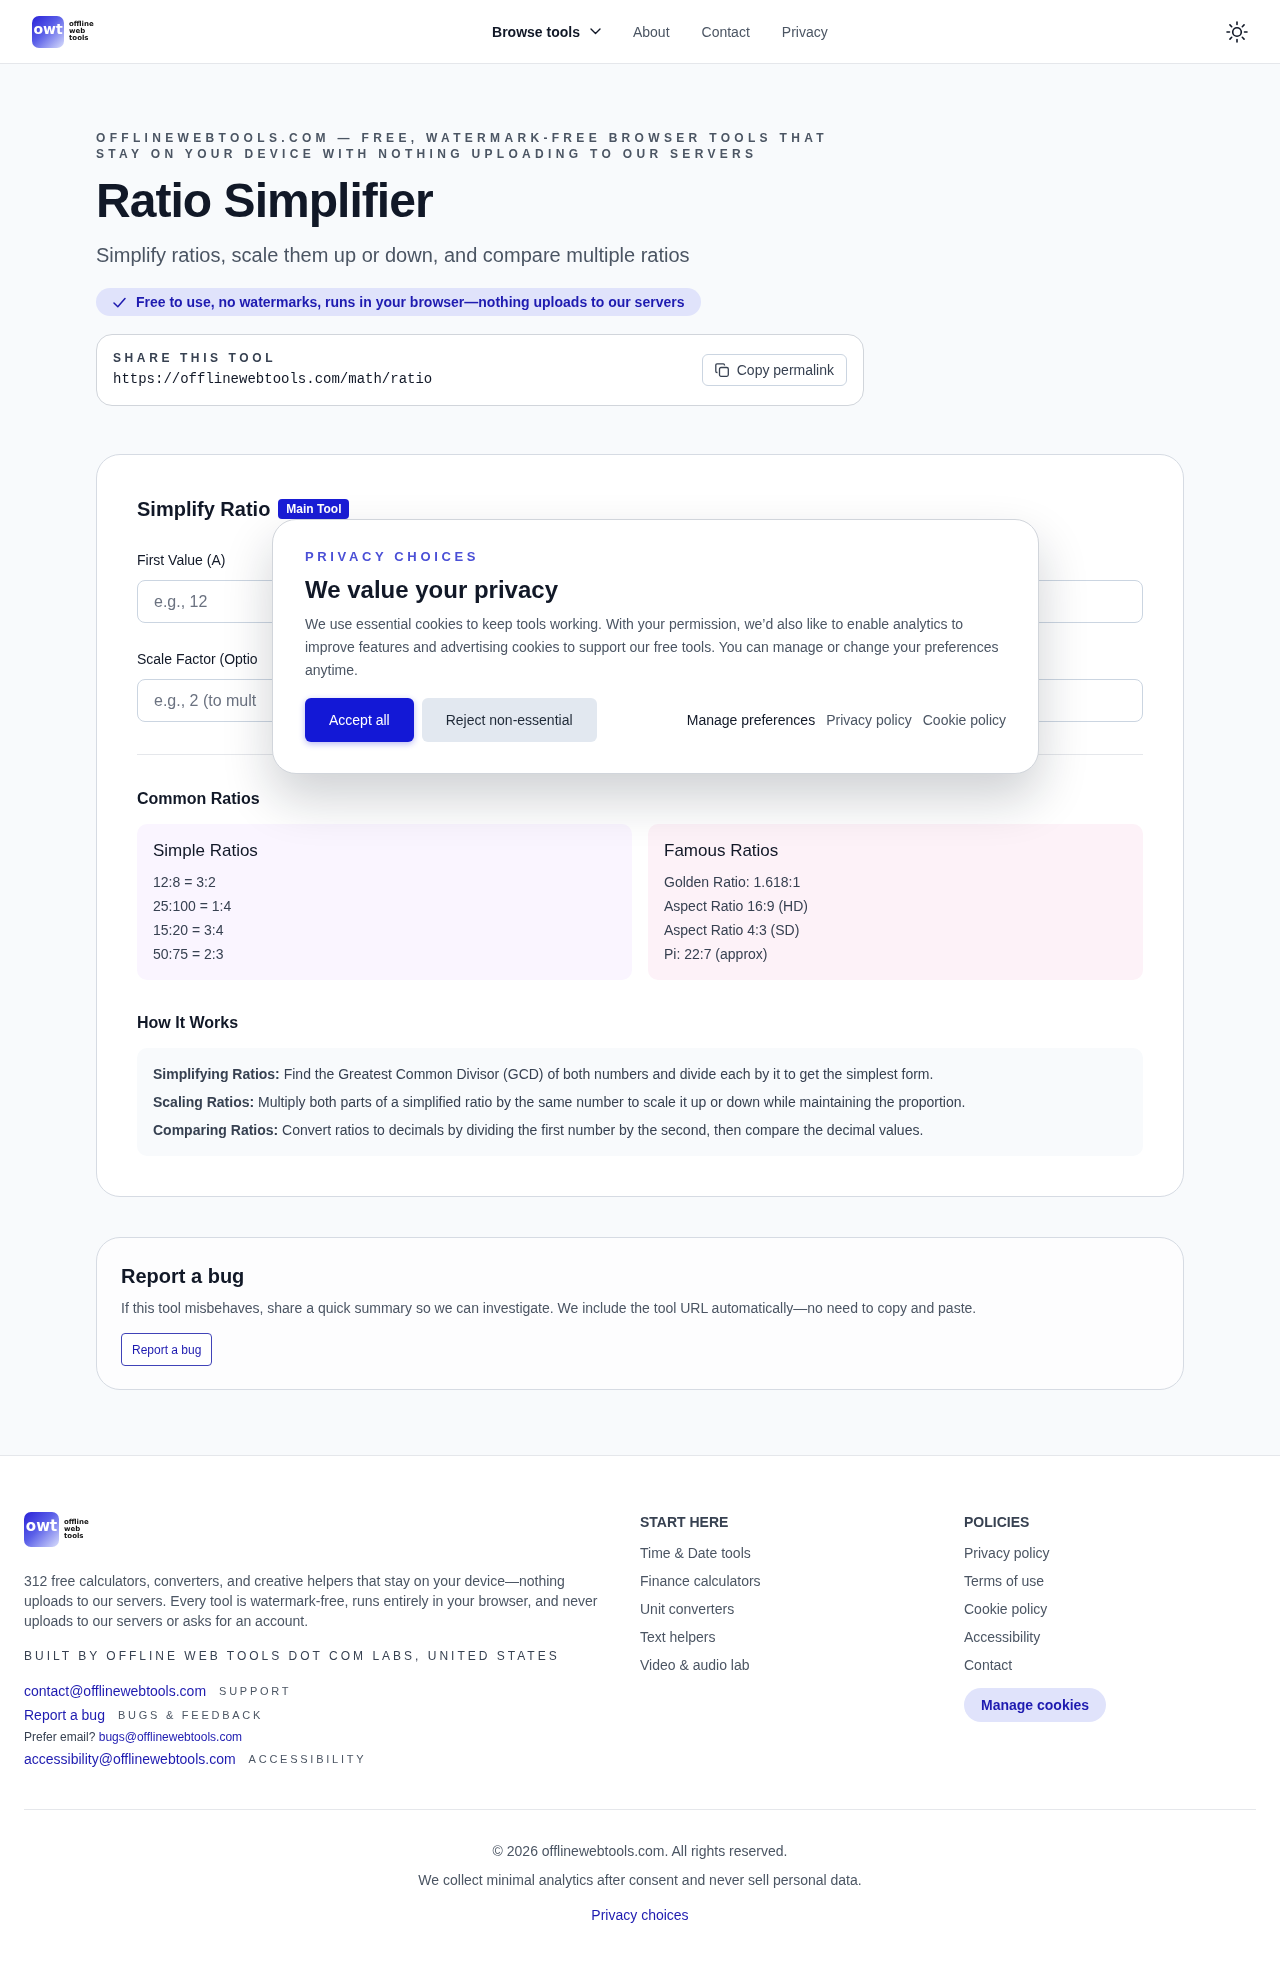 This screenshot has height=1981, width=1280. What do you see at coordinates (183, 1276) in the screenshot?
I see `report-title: Report a bug` at bounding box center [183, 1276].